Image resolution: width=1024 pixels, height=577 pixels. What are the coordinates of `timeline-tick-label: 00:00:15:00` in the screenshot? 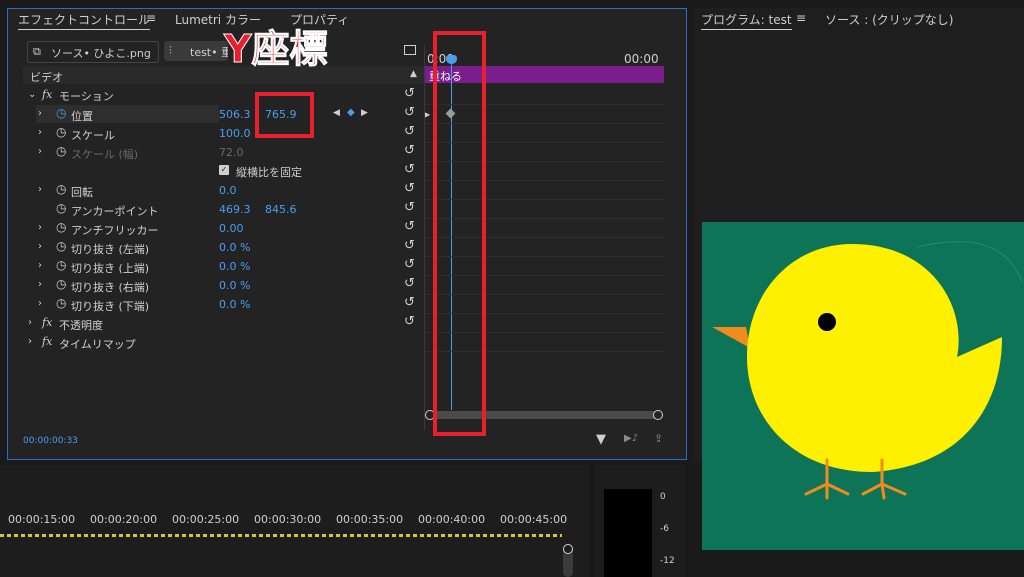 It's located at (42, 519).